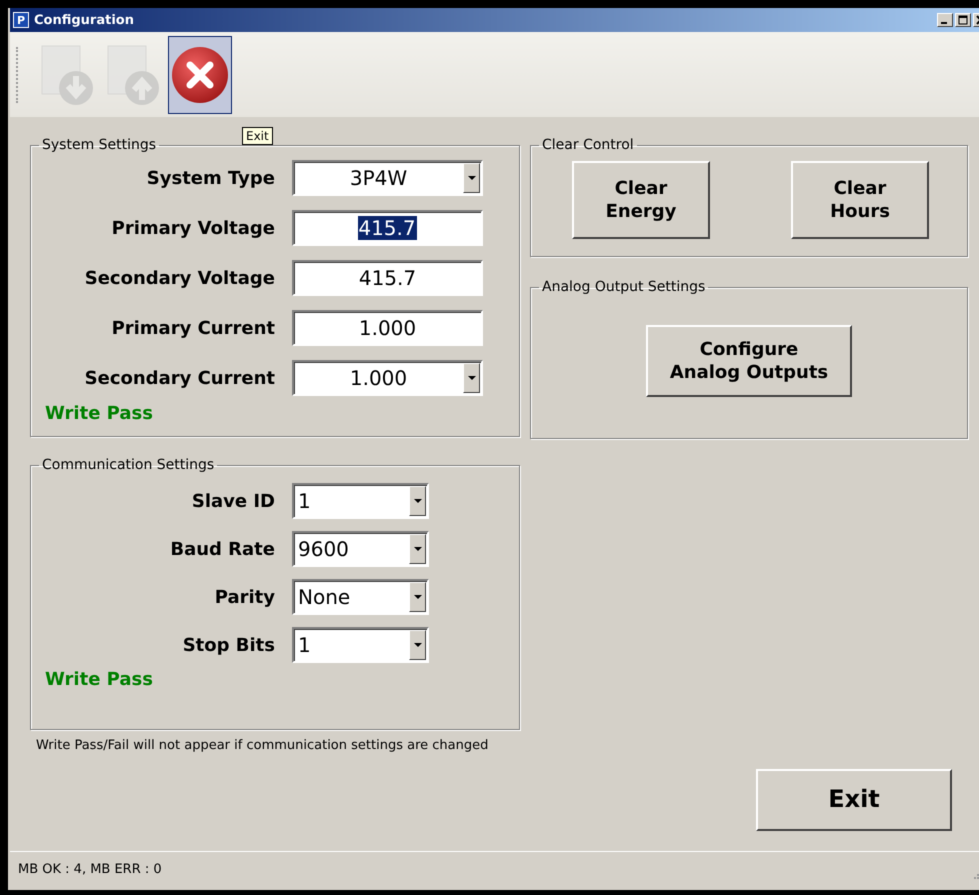 This screenshot has height=895, width=979. I want to click on group-title: Communication Settings, so click(128, 465).